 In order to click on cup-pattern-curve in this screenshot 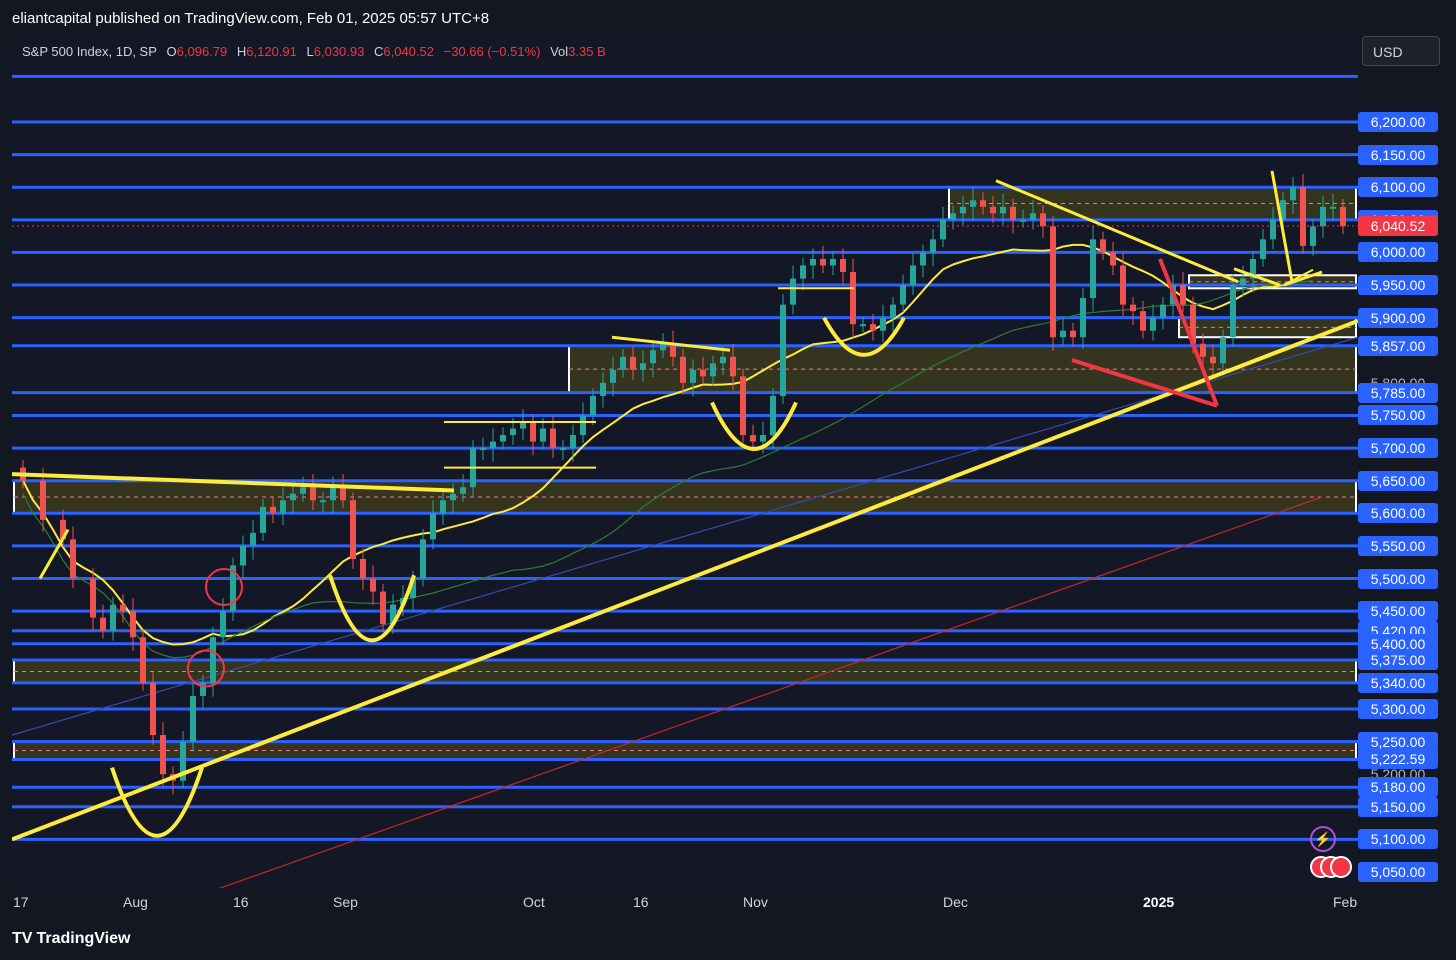, I will do `click(157, 802)`.